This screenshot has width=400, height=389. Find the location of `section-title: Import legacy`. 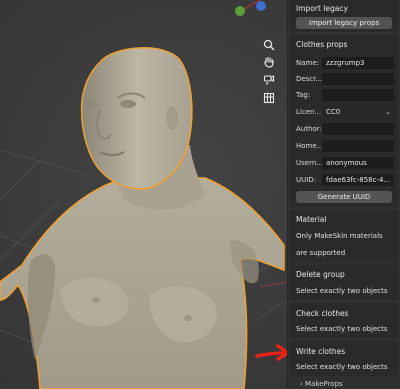

section-title: Import legacy is located at coordinates (322, 8).